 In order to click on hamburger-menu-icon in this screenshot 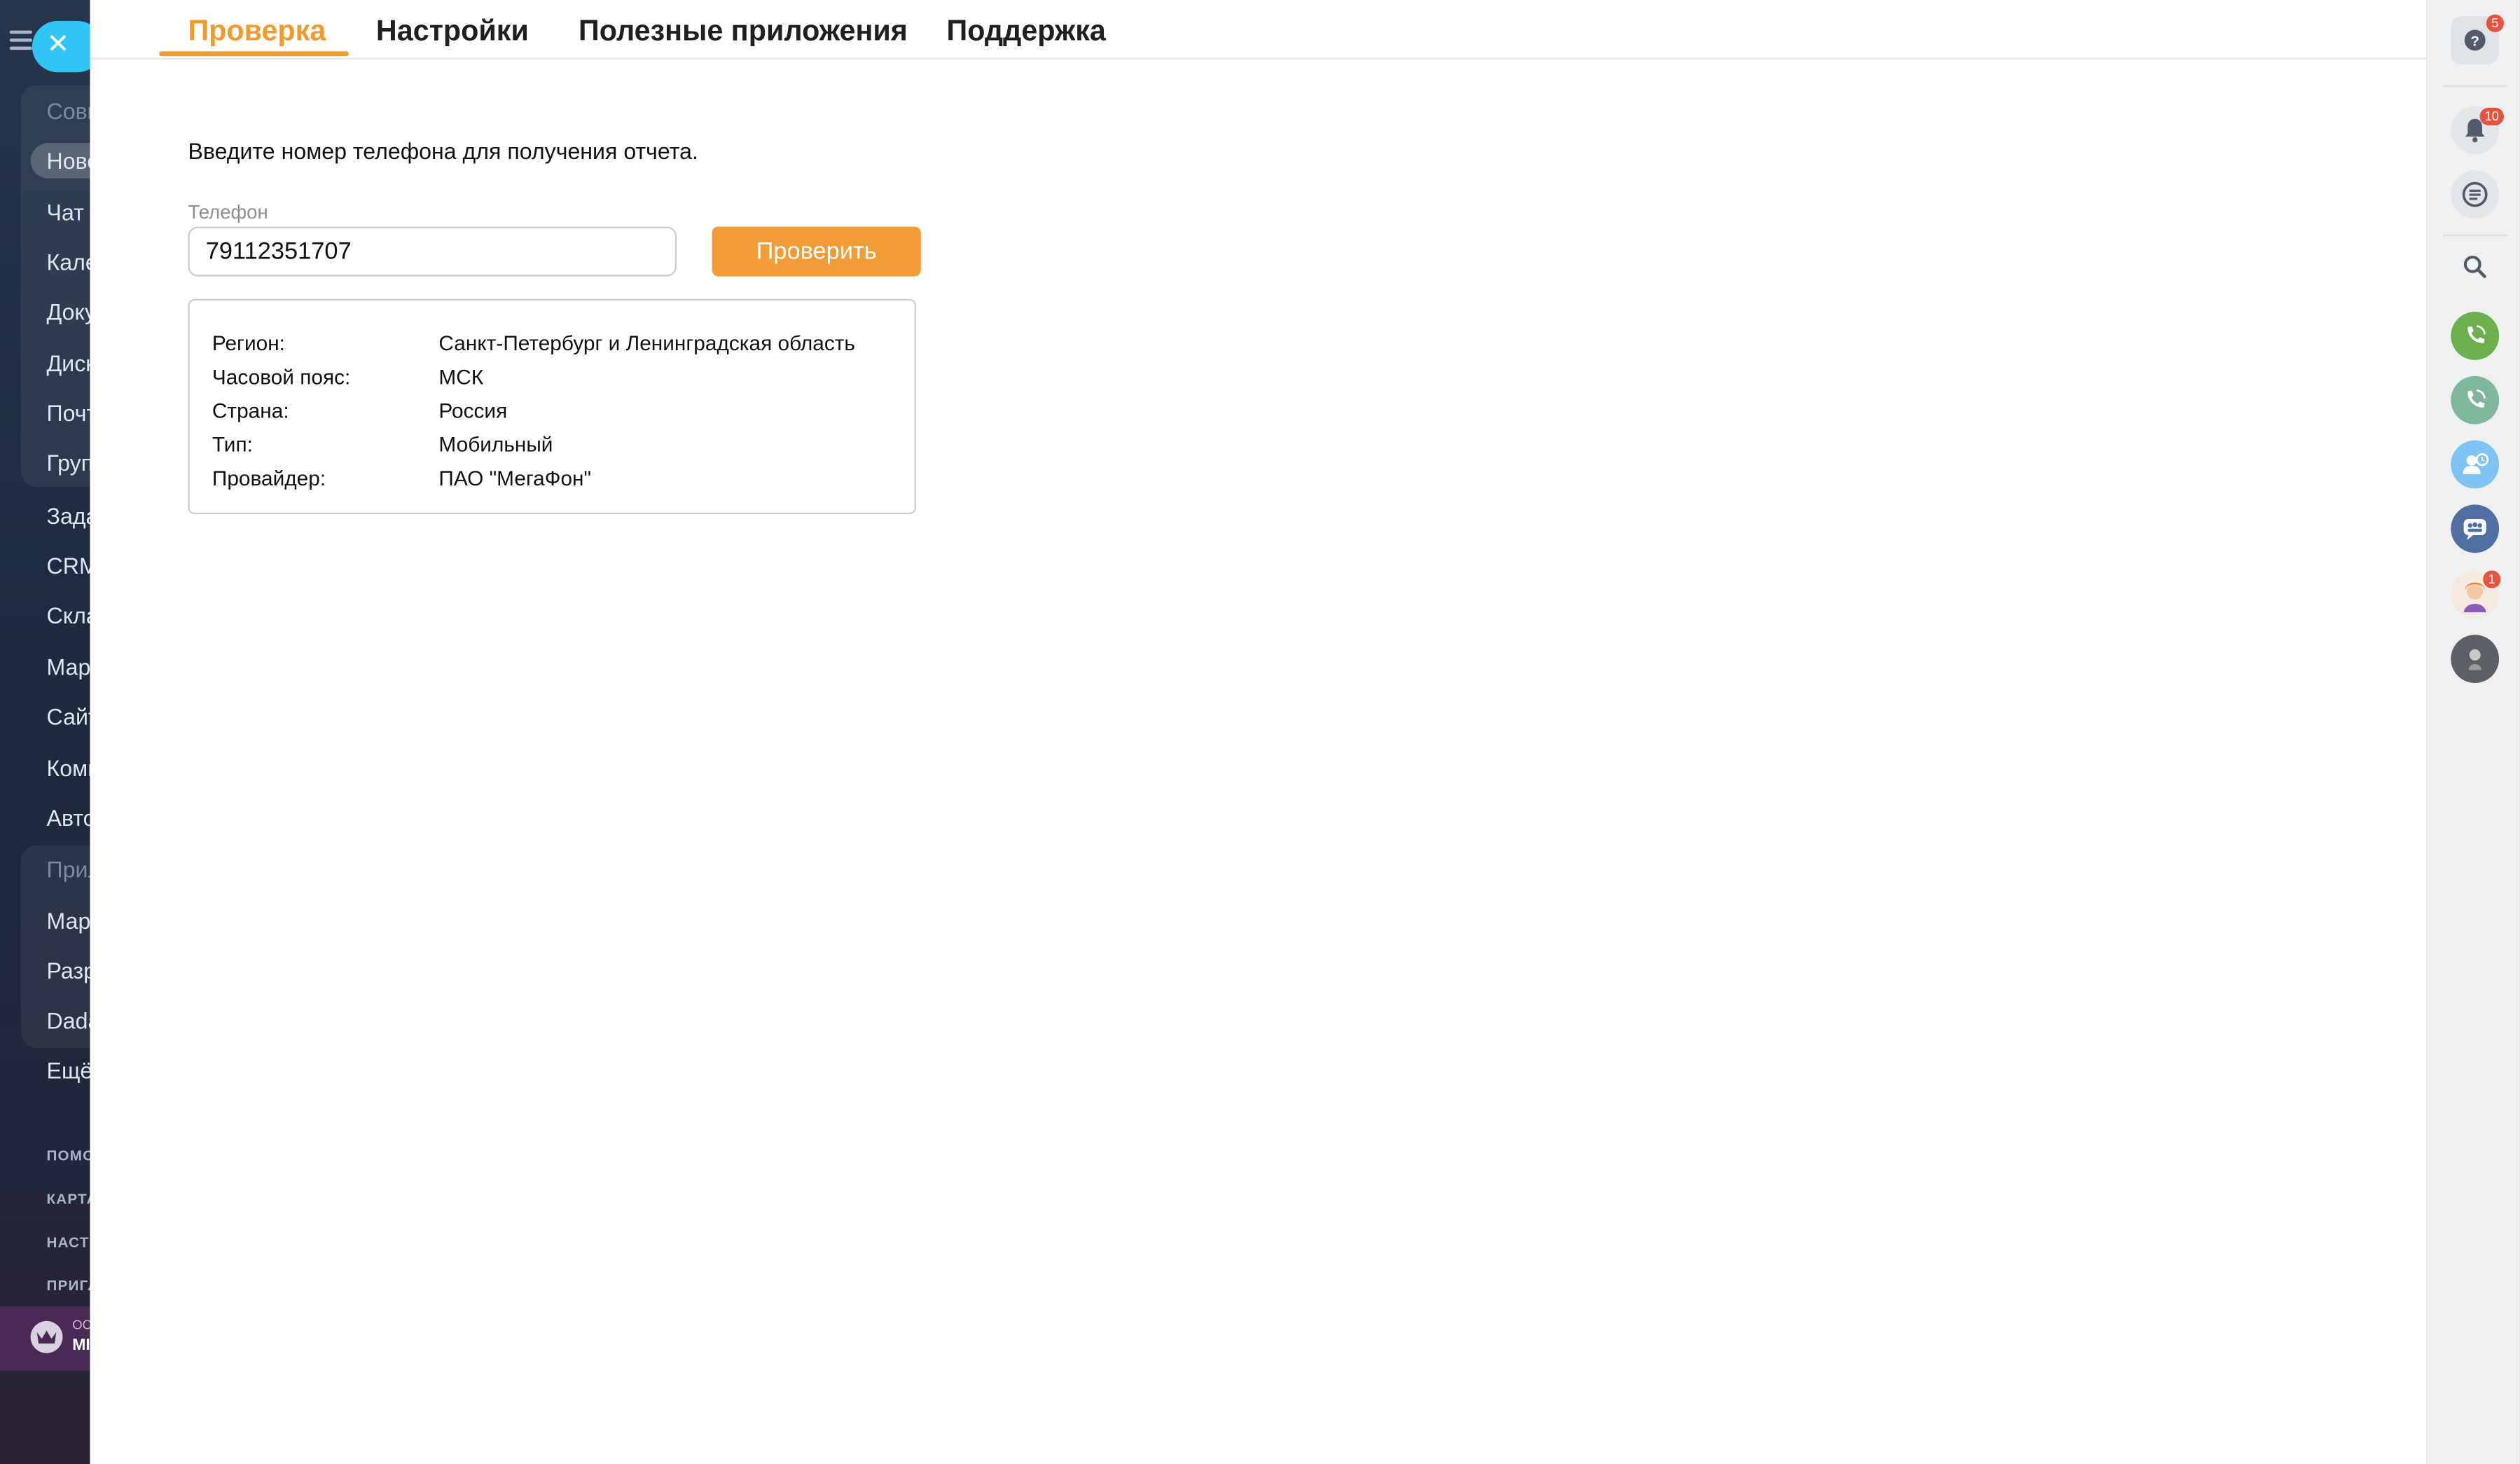, I will do `click(20, 40)`.